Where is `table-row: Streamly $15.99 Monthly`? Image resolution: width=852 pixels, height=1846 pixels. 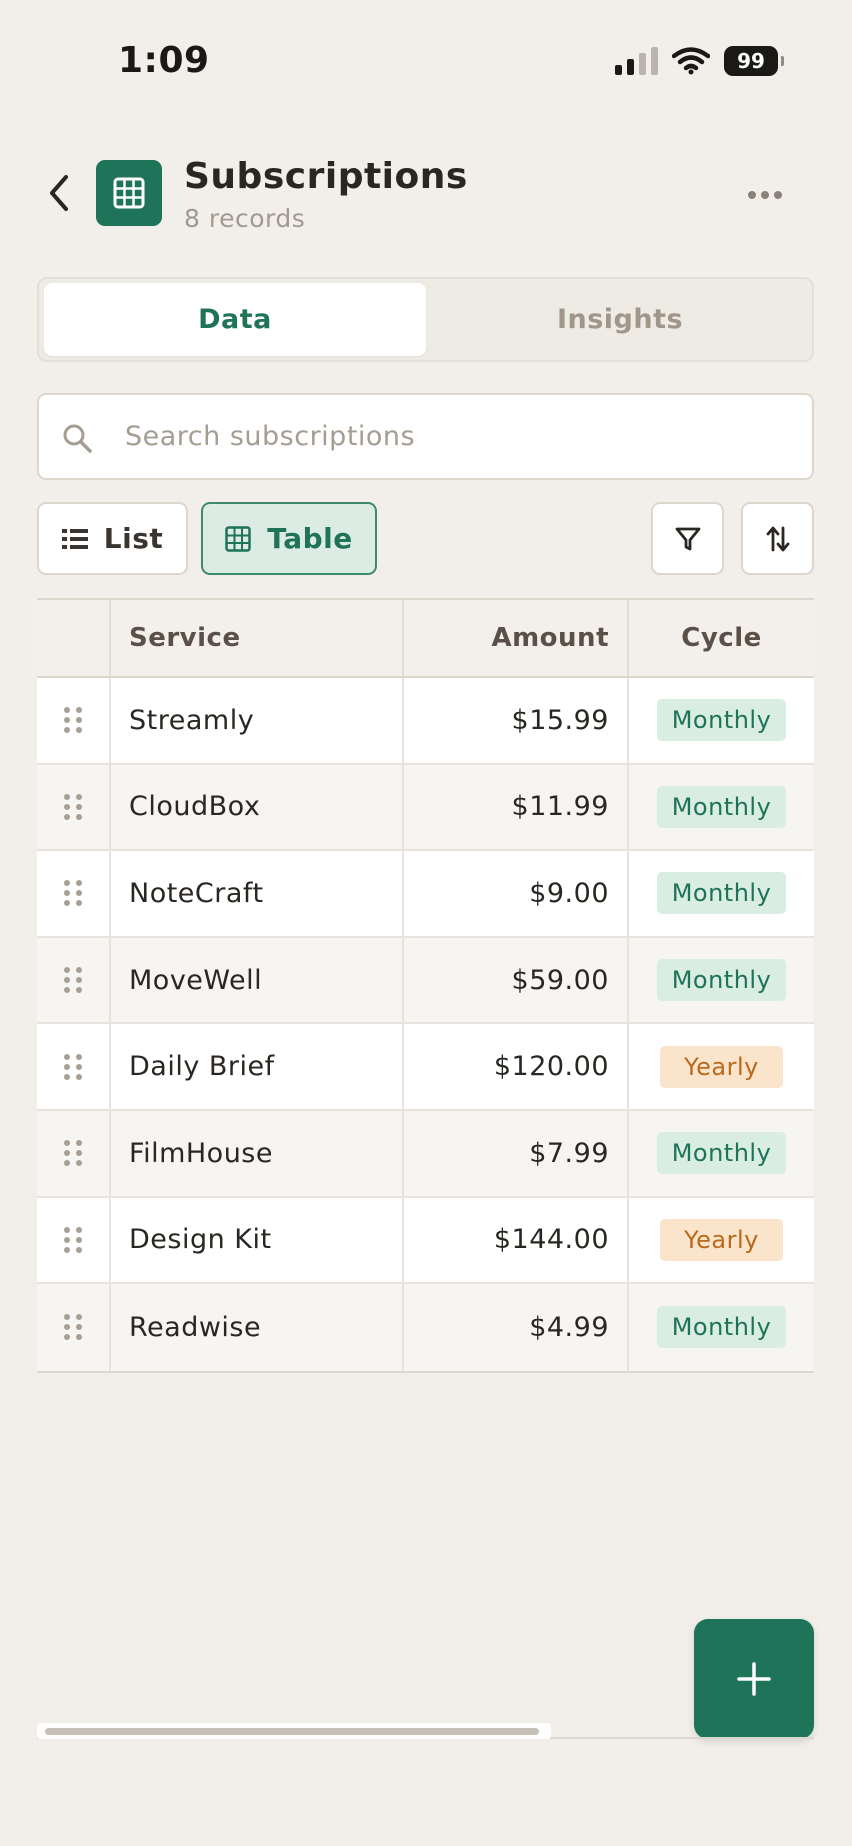 table-row: Streamly $15.99 Monthly is located at coordinates (425, 721).